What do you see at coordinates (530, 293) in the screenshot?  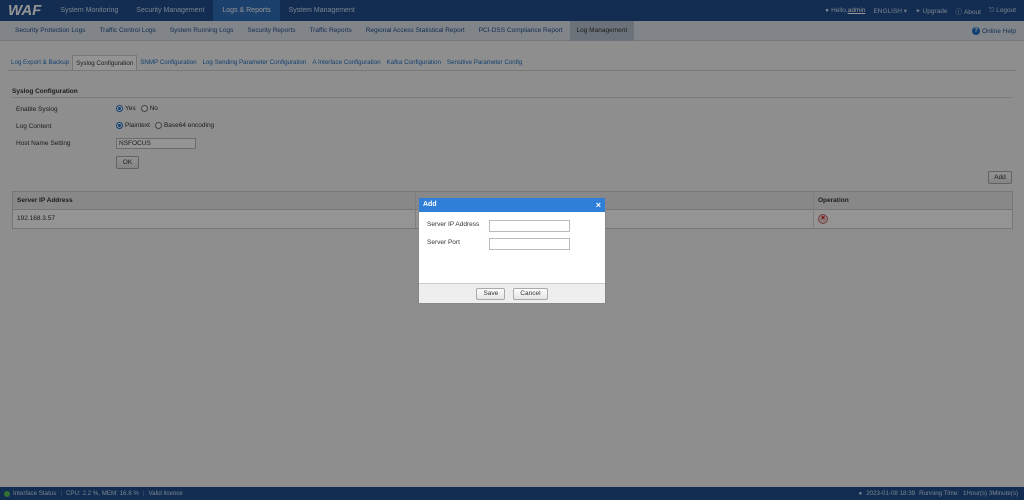 I see `cancel-button: Cancel` at bounding box center [530, 293].